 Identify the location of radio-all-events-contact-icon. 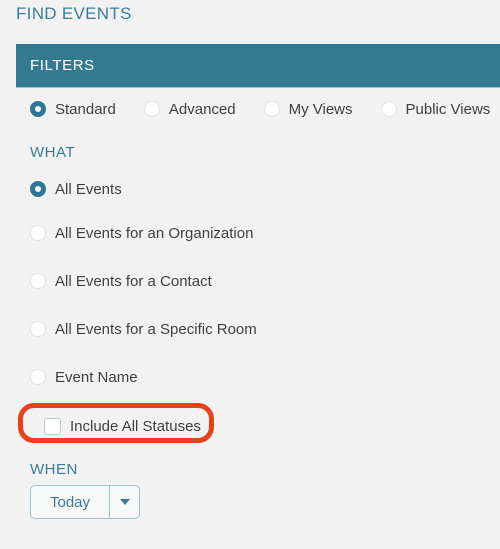
(38, 281).